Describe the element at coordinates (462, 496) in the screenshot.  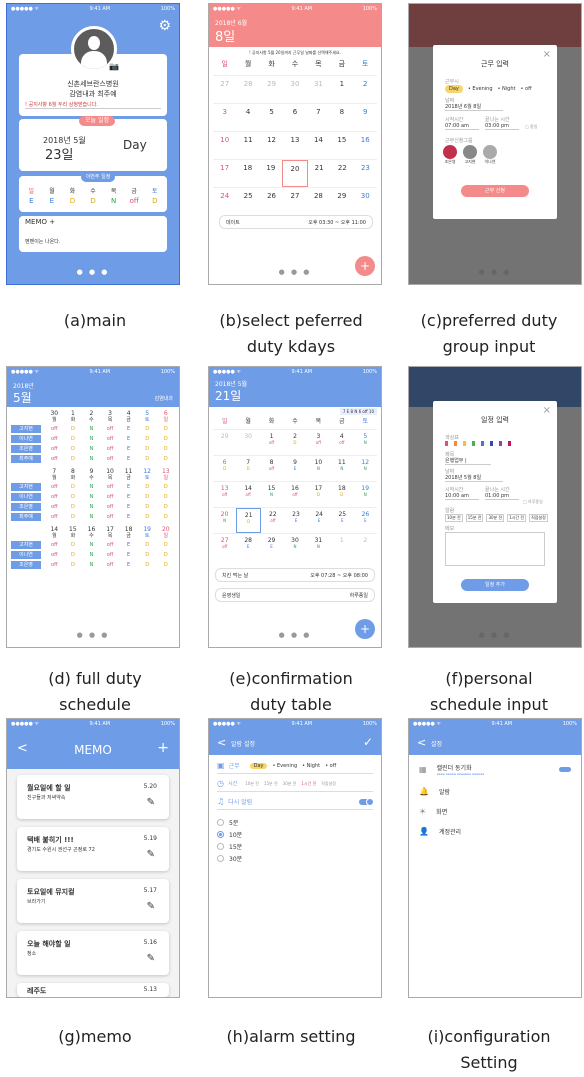
I see `start-time-field: 10:00 am` at that location.